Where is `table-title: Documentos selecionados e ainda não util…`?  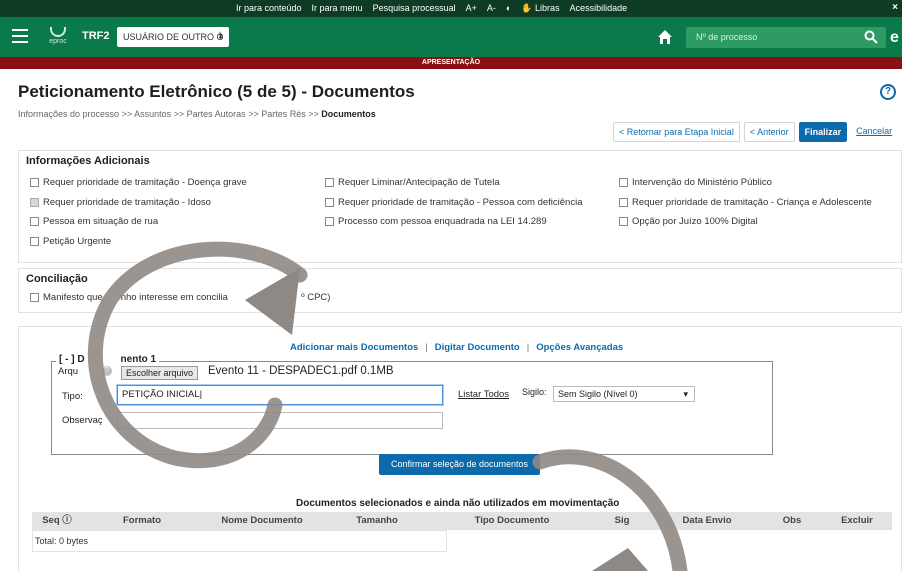 table-title: Documentos selecionados e ainda não util… is located at coordinates (458, 503).